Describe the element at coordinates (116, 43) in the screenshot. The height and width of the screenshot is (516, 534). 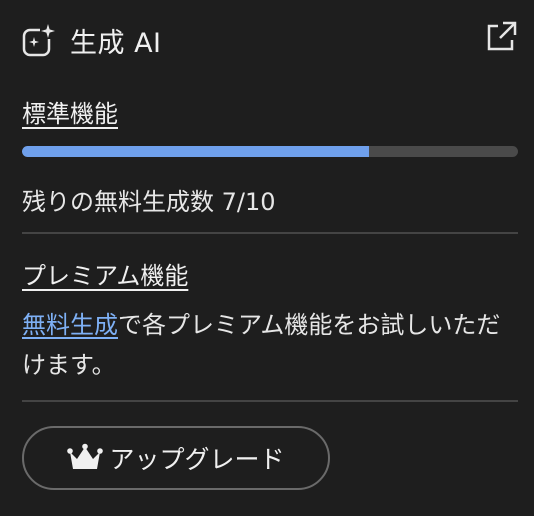
I see `panel-title: 生成 AI` at that location.